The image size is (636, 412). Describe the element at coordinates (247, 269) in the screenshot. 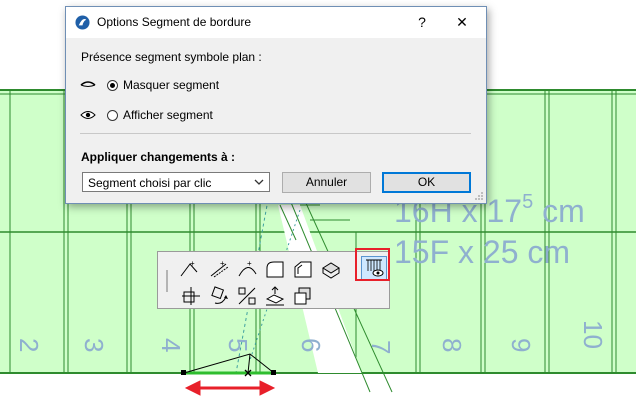

I see `curve-edge-icon: +` at that location.